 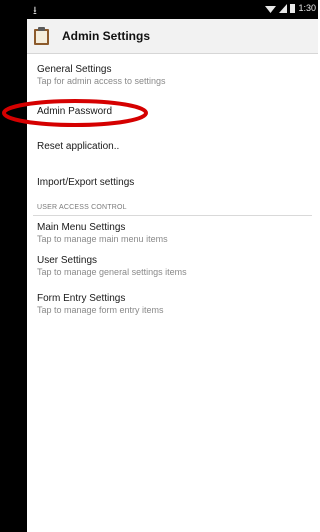 What do you see at coordinates (42, 36) in the screenshot?
I see `clipboard-icon` at bounding box center [42, 36].